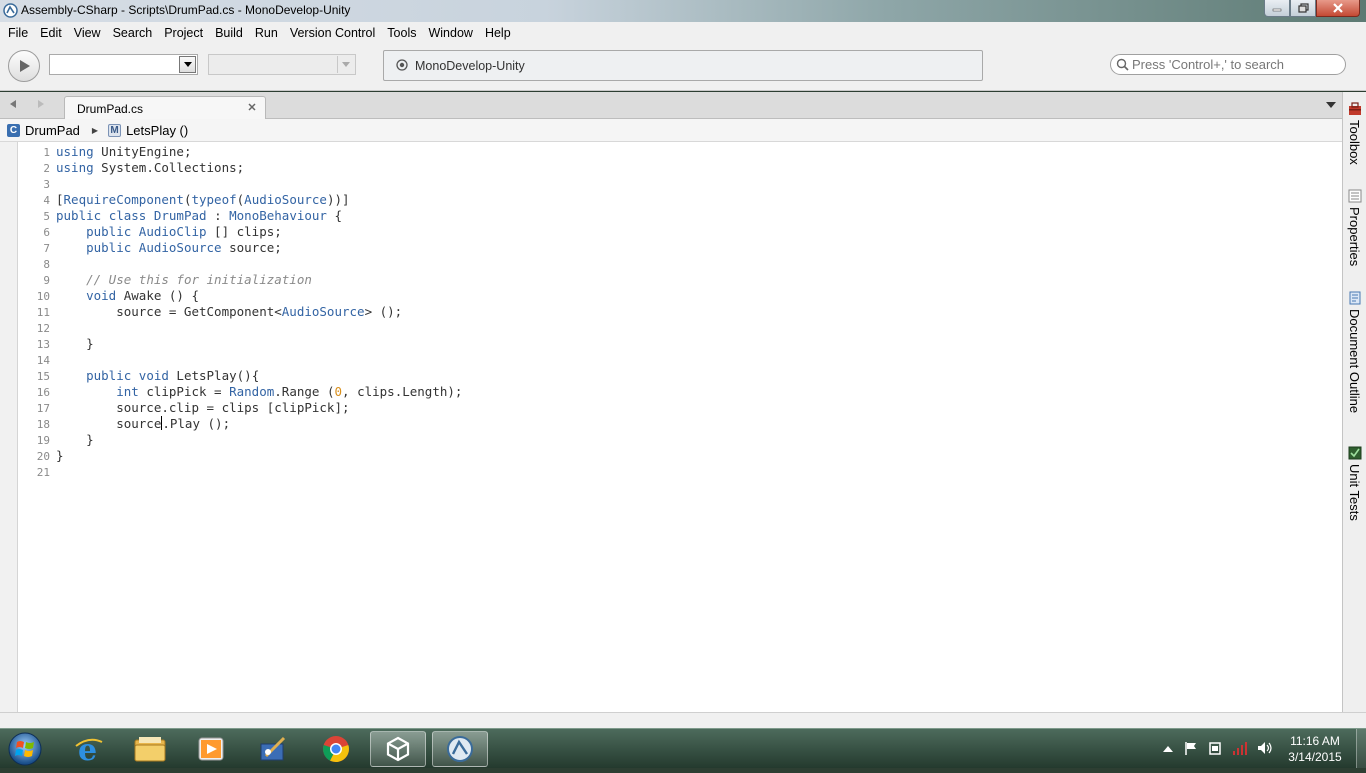 This screenshot has width=1366, height=773. What do you see at coordinates (43, 360) in the screenshot?
I see `line-number: 14` at bounding box center [43, 360].